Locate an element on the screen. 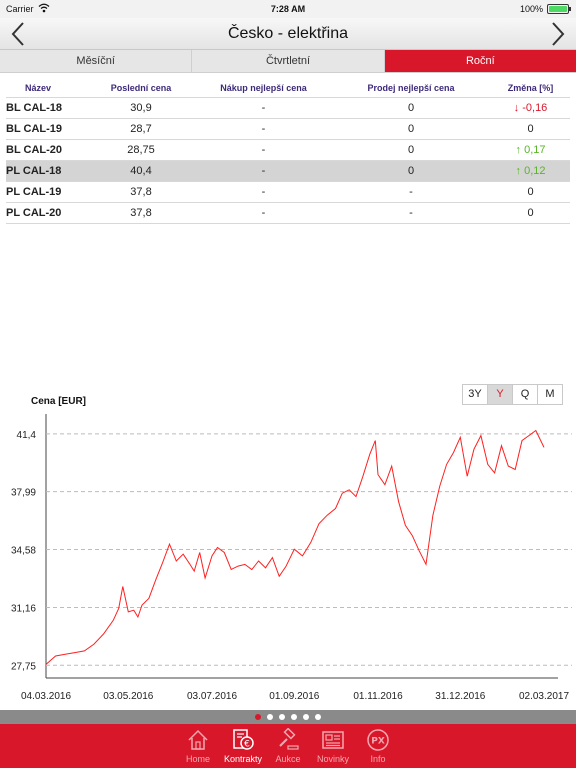  table-row: BL CAL-19 28,7 - 0 0 is located at coordinates (288, 129).